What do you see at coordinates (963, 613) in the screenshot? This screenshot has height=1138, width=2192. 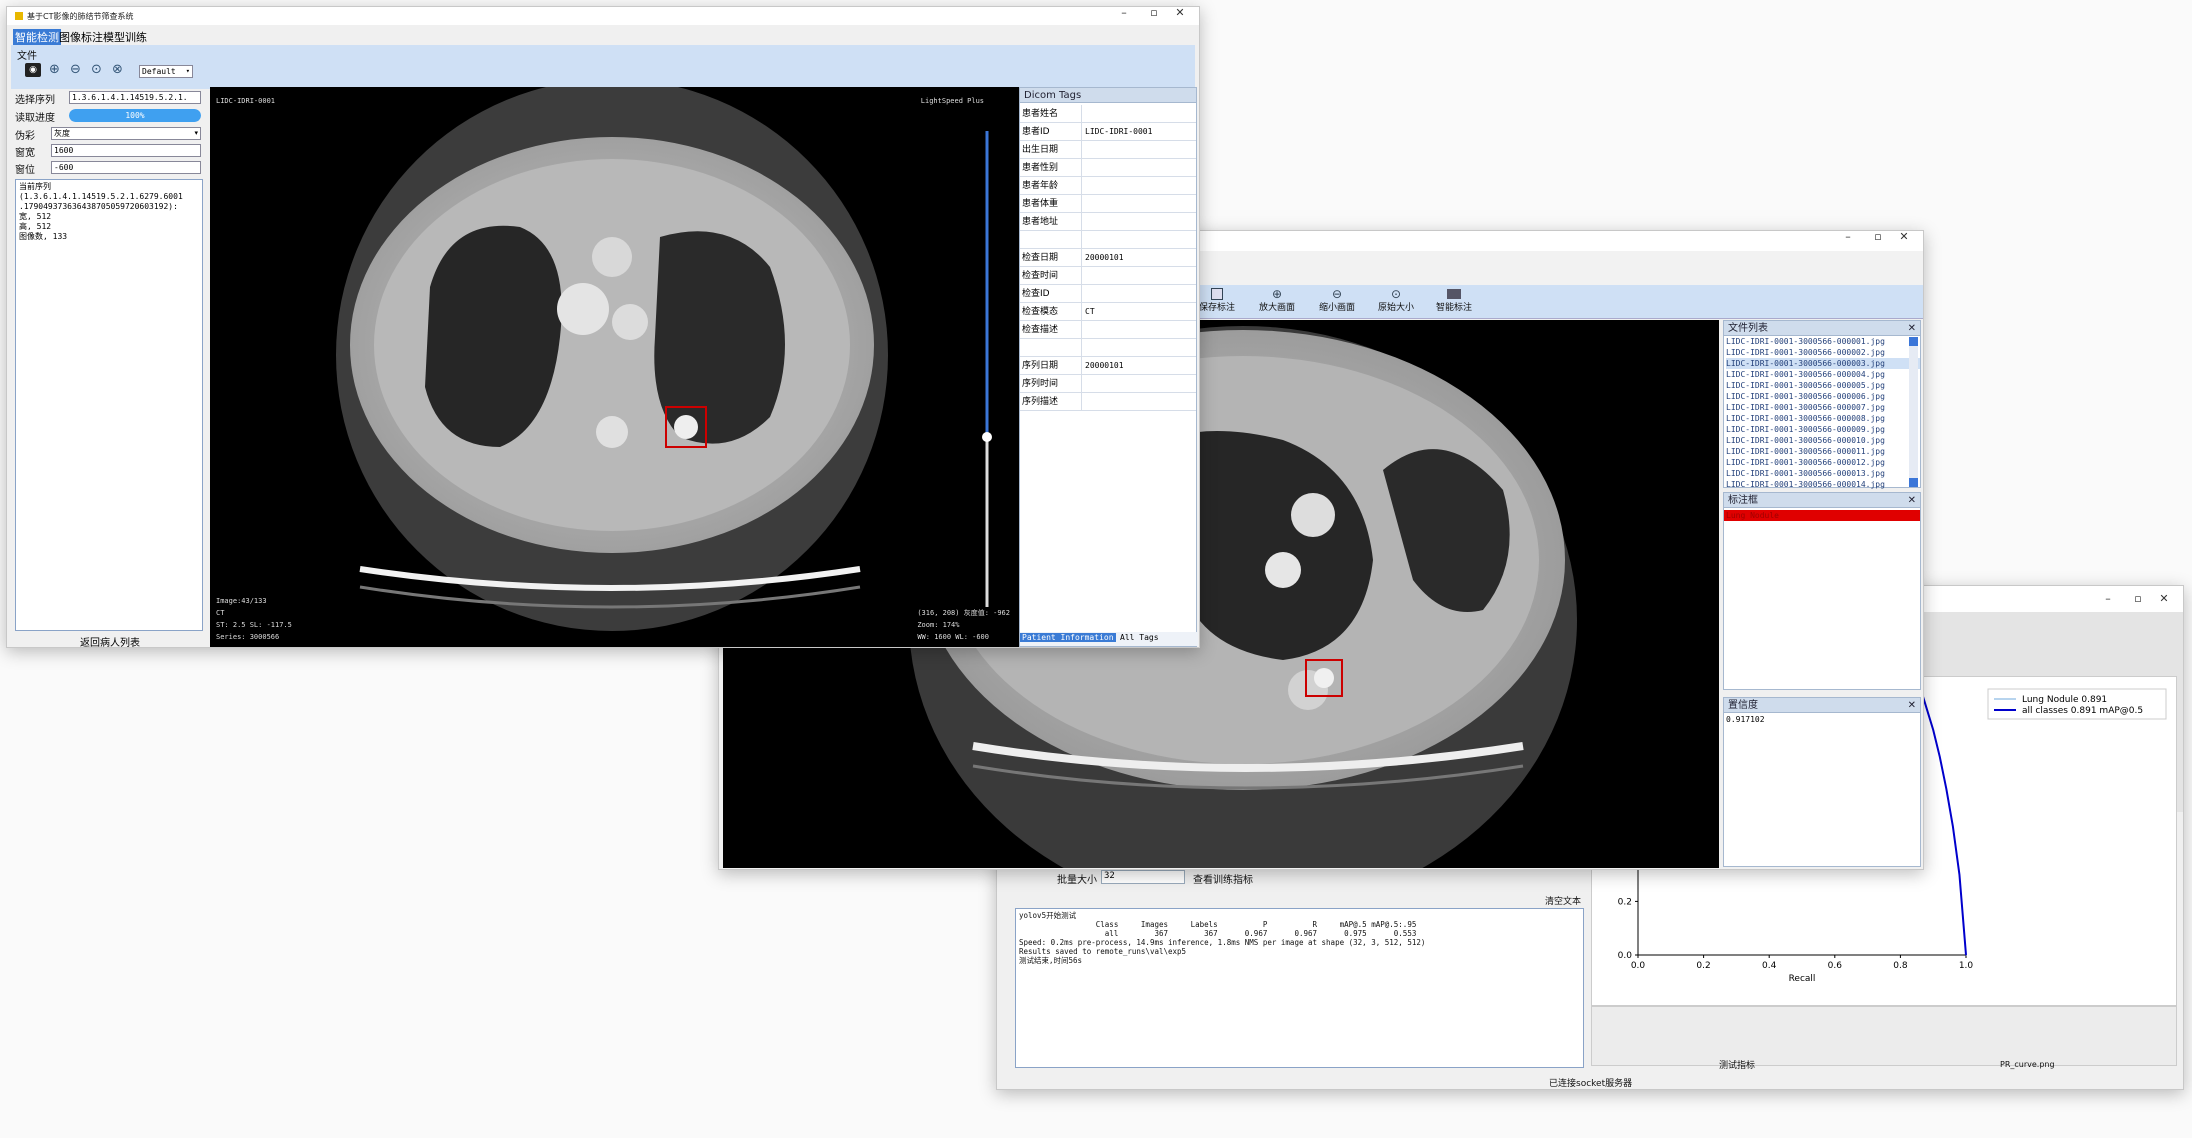 I see `viewer-info-line: (316, 208) 灰度值: -962` at bounding box center [963, 613].